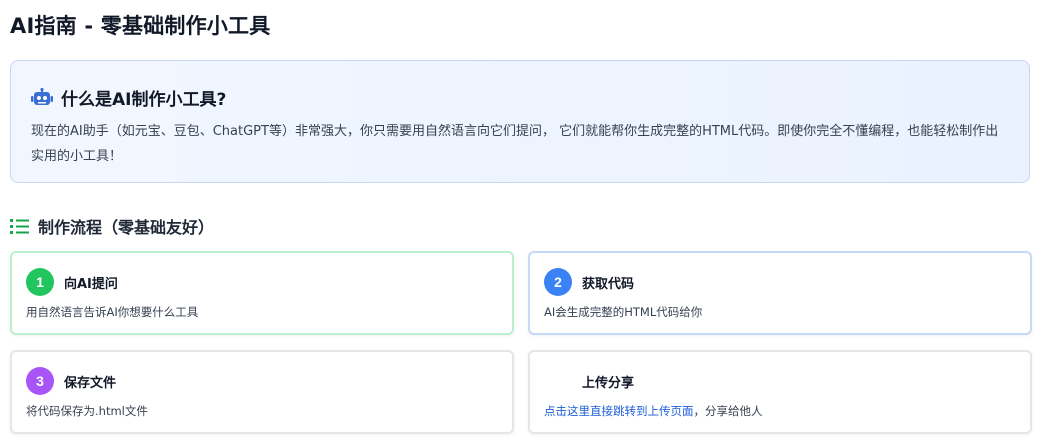 Image resolution: width=1045 pixels, height=445 pixels. I want to click on step-number-badge: 3, so click(40, 381).